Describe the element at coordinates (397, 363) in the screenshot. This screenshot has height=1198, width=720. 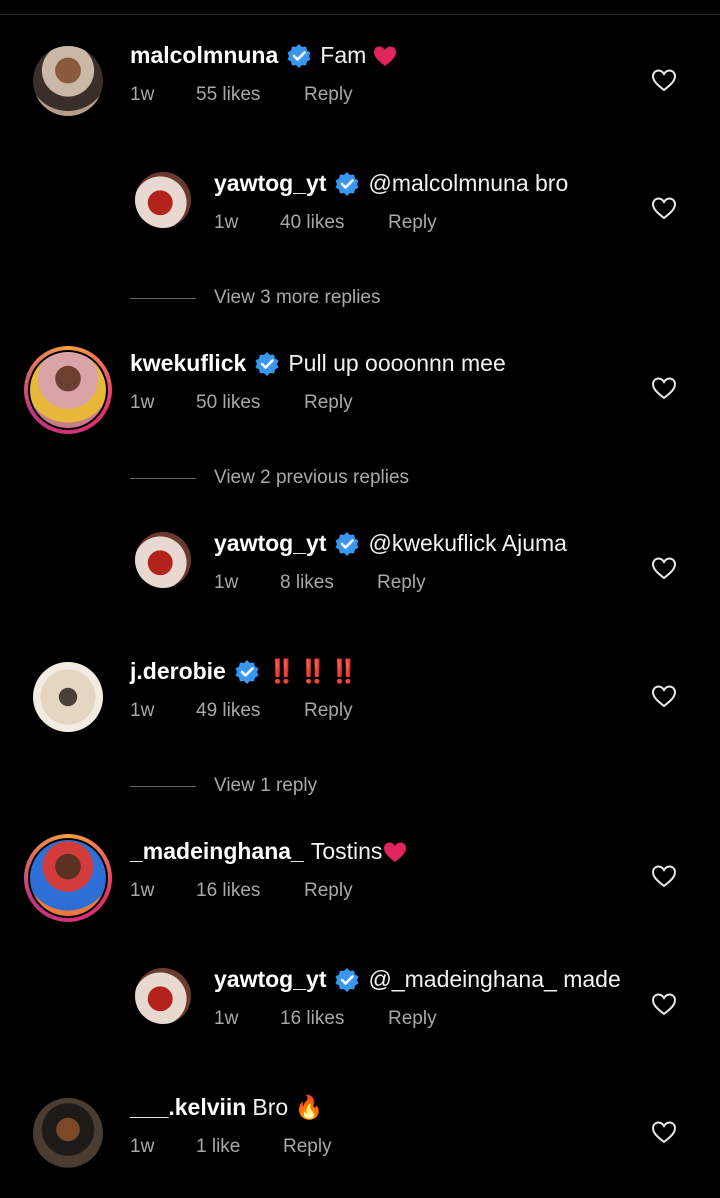
I see `comment-text: Pull up oooonnn mee` at that location.